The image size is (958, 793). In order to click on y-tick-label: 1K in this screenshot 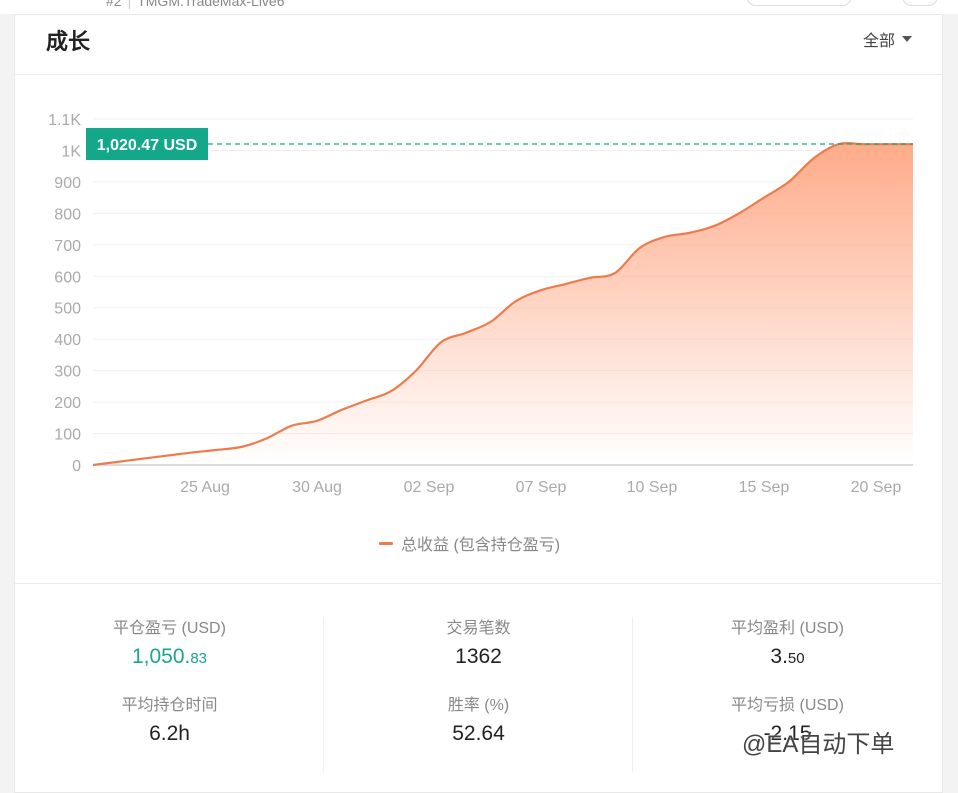, I will do `click(71, 151)`.